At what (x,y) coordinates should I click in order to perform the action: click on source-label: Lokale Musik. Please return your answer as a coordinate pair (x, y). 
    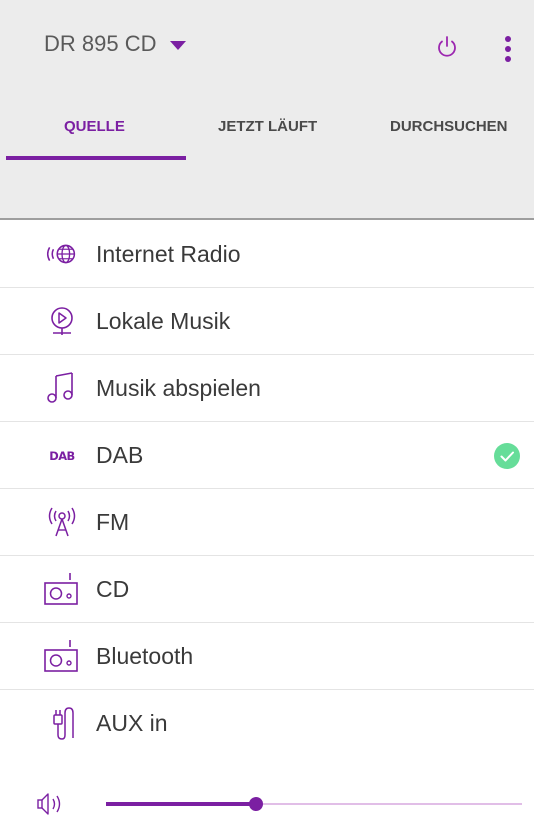
    Looking at the image, I should click on (163, 320).